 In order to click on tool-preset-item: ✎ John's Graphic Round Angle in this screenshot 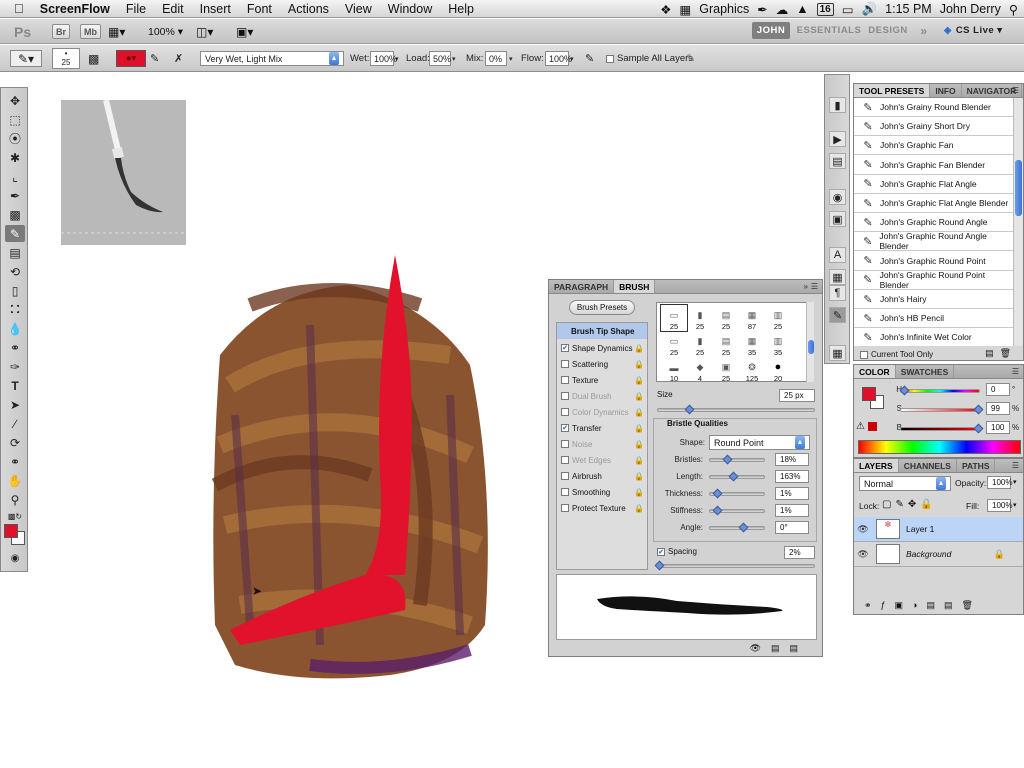, I will do `click(933, 223)`.